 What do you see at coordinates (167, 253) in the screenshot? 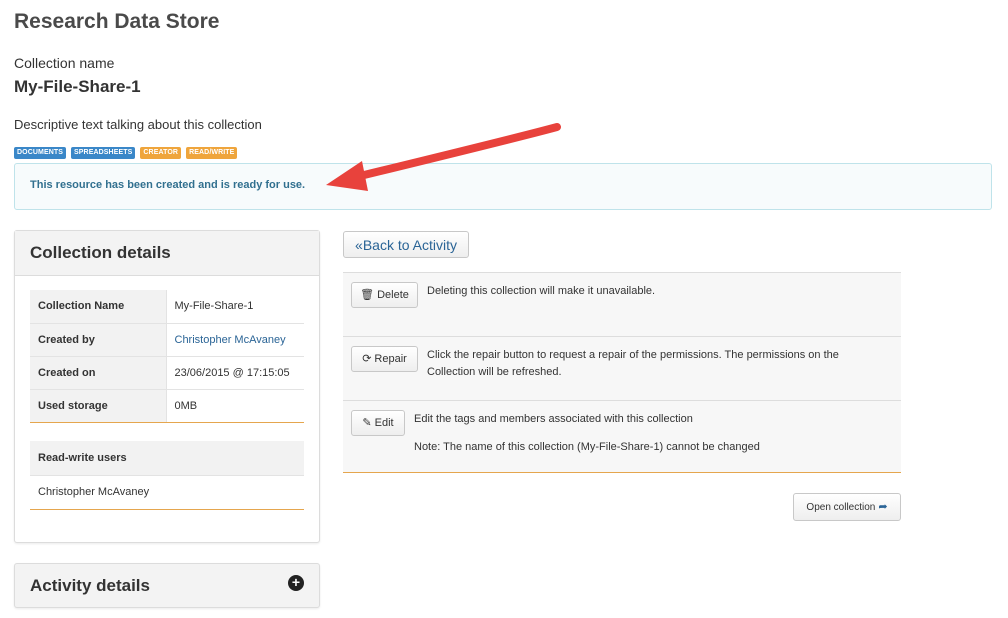
I see `collection-details-title: Collection details` at bounding box center [167, 253].